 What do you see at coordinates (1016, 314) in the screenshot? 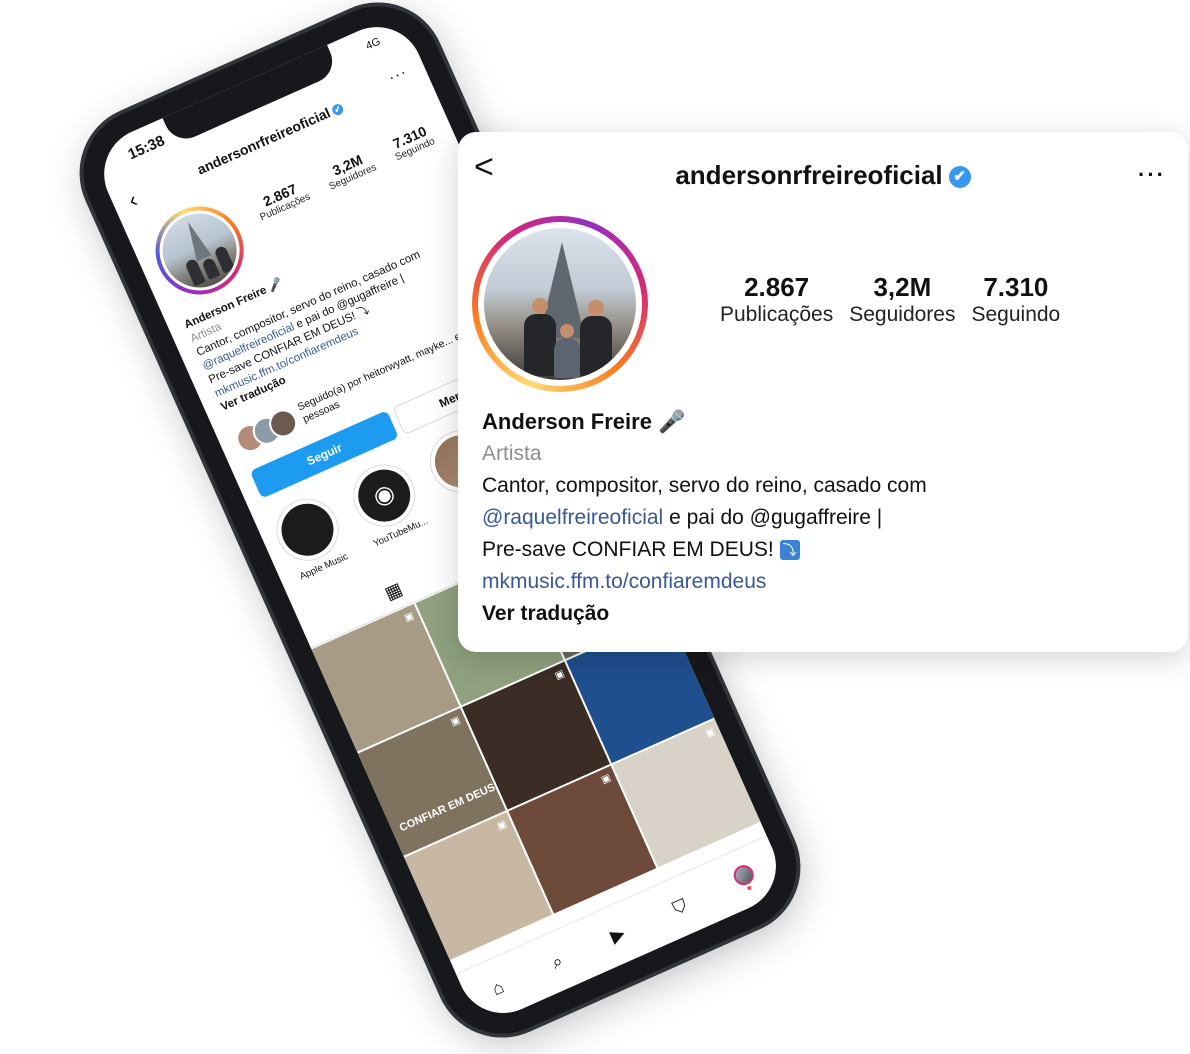
I see `stat-label: Seguindo` at bounding box center [1016, 314].